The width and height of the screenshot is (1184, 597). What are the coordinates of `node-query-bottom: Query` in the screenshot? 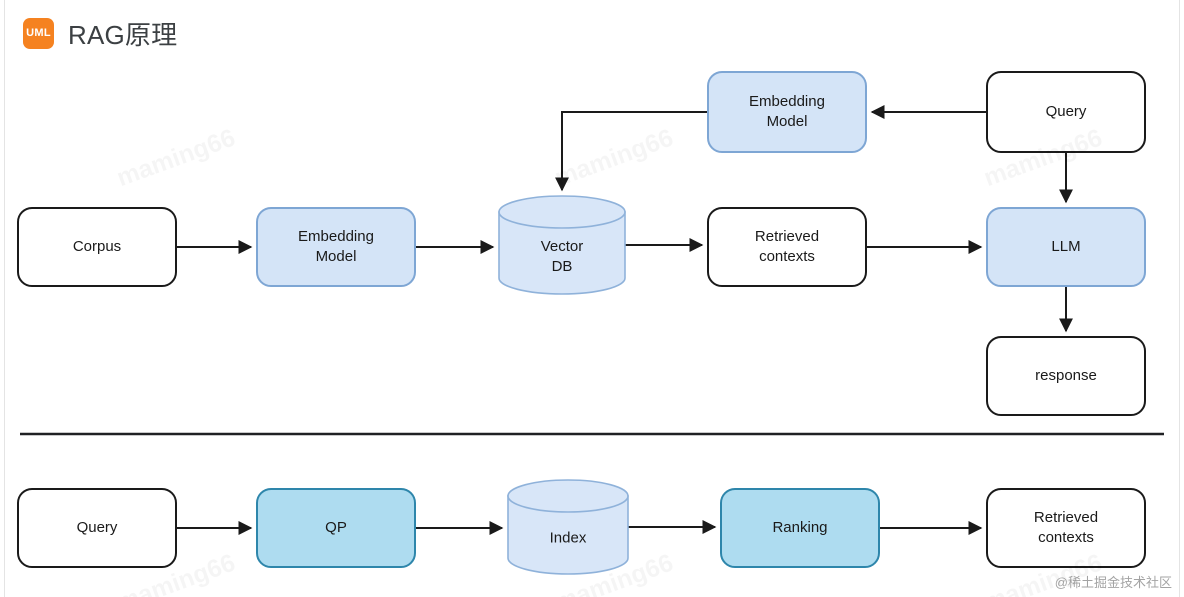 It's located at (97, 528).